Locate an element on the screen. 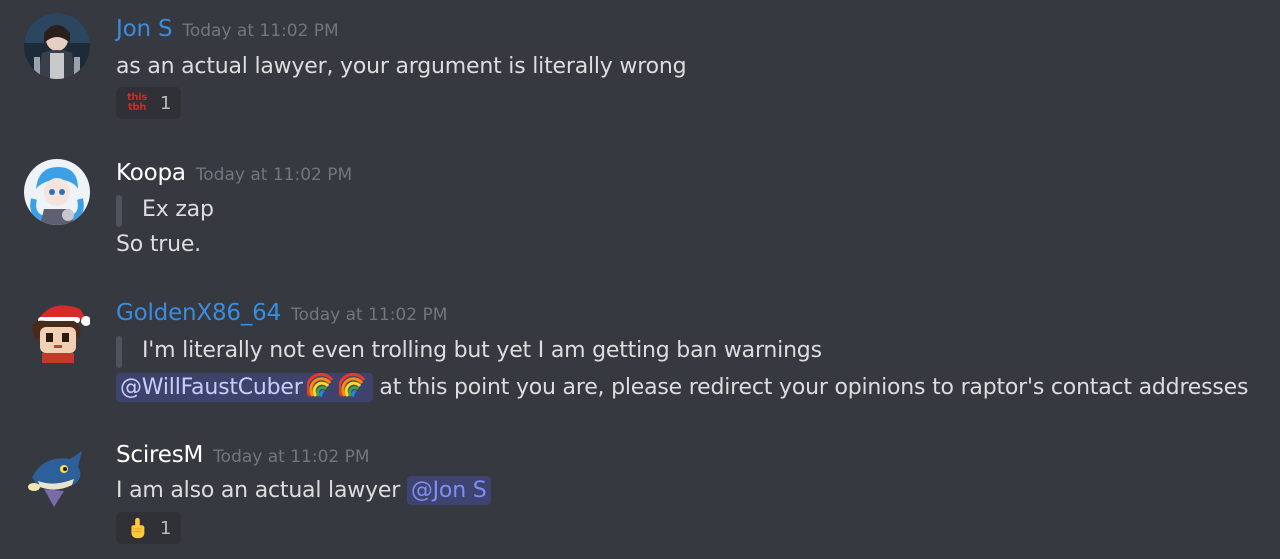  reaction-index-pointing-up: 1 is located at coordinates (149, 528).